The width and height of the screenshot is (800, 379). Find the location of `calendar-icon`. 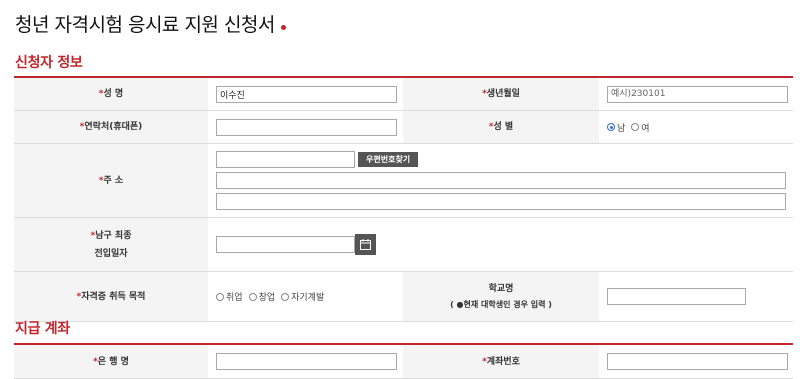

calendar-icon is located at coordinates (365, 244).